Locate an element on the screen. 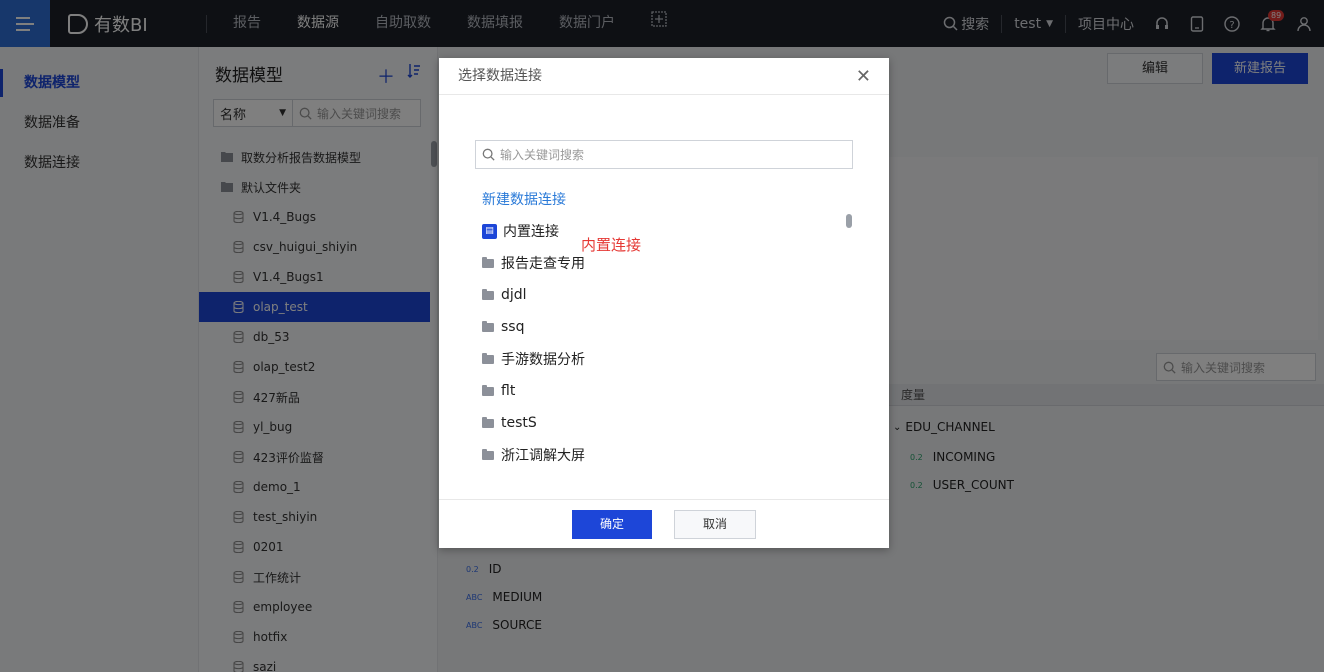 The height and width of the screenshot is (672, 1324). connection-folder-item: flt is located at coordinates (662, 391).